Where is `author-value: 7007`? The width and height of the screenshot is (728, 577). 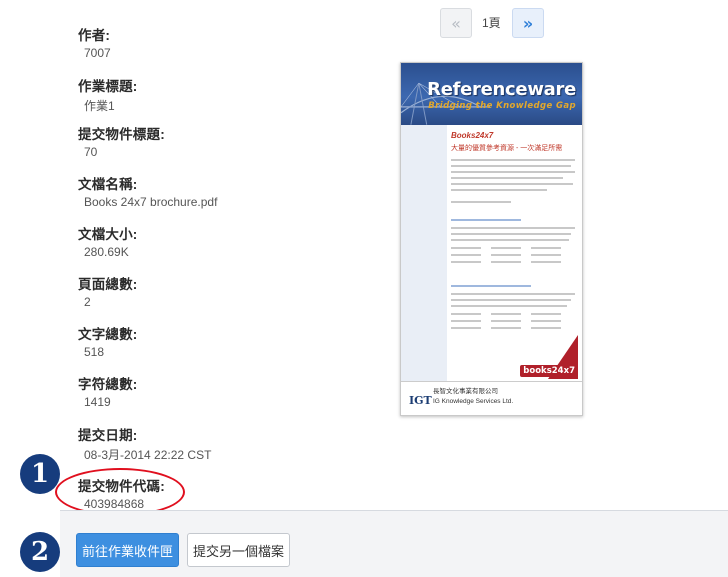
author-value: 7007 is located at coordinates (97, 53).